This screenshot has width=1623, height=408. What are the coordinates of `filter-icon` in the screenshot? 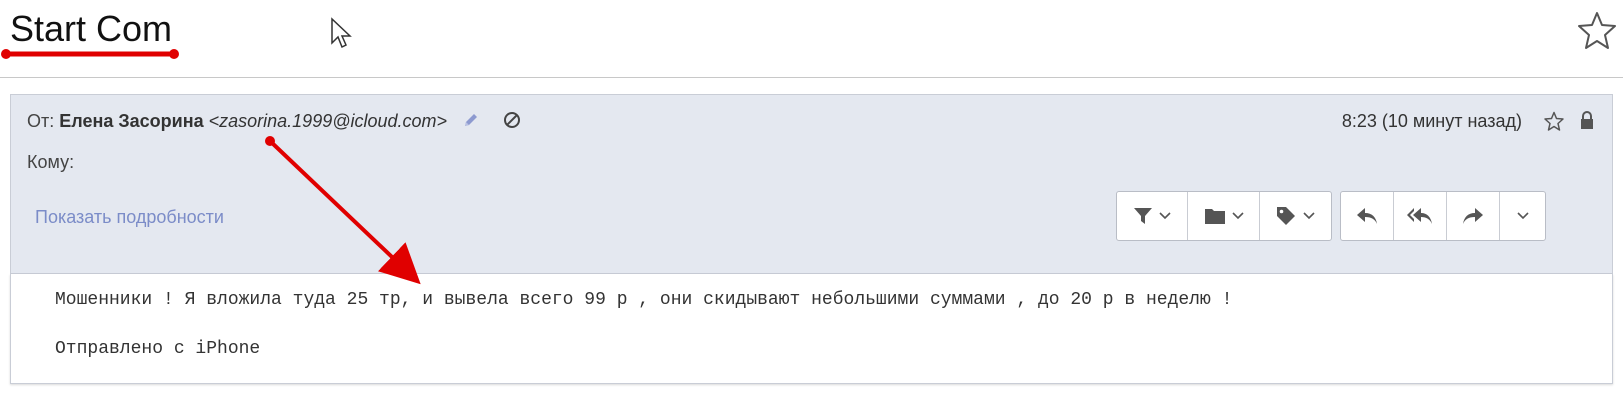 It's located at (1143, 216).